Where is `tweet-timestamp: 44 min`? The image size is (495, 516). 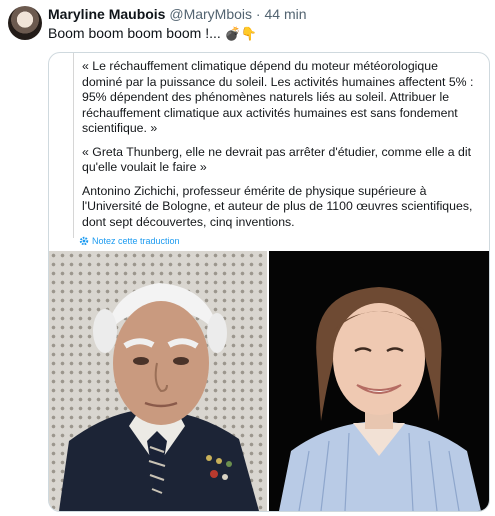 tweet-timestamp: 44 min is located at coordinates (285, 14).